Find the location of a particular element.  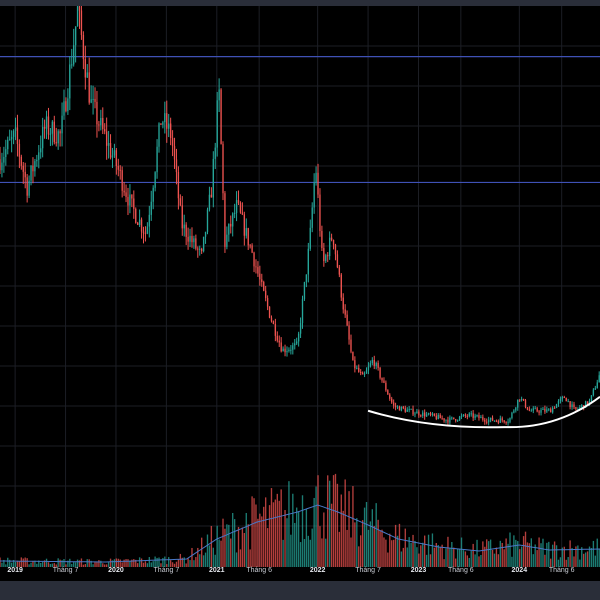

time-axis-tick-label: 2019 is located at coordinates (15, 570).